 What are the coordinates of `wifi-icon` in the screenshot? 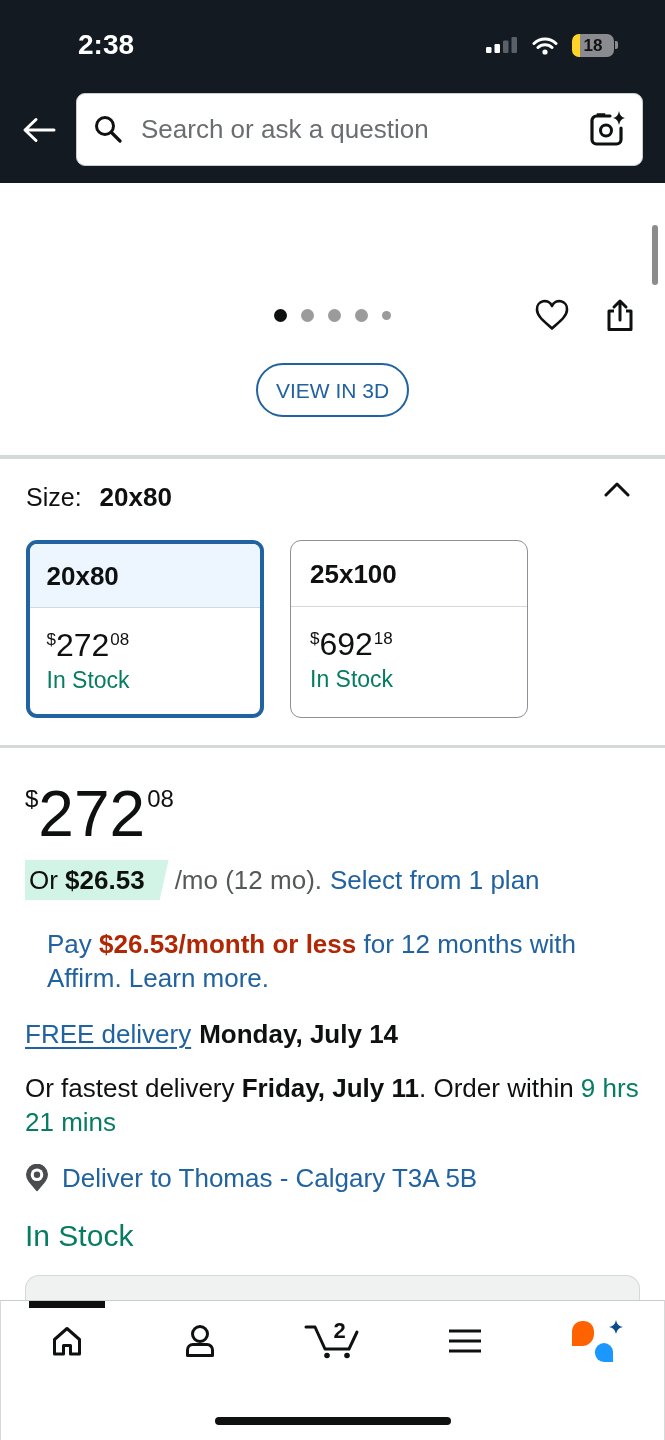 It's located at (545, 45).